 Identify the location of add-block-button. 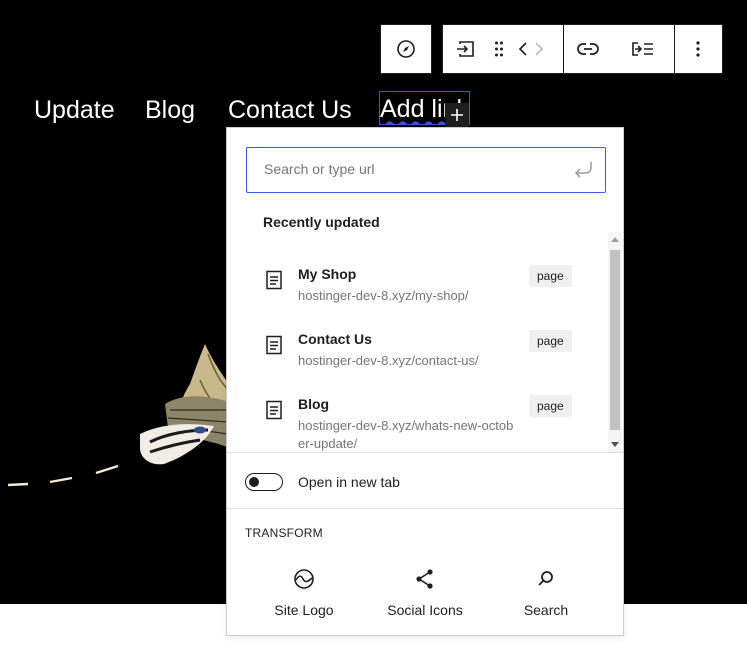
(457, 115).